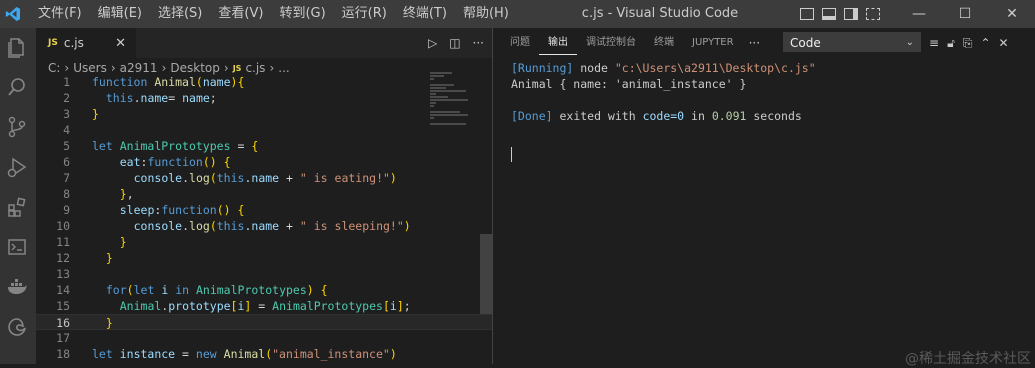 The image size is (1035, 368). I want to click on running-cmd: node, so click(594, 68).